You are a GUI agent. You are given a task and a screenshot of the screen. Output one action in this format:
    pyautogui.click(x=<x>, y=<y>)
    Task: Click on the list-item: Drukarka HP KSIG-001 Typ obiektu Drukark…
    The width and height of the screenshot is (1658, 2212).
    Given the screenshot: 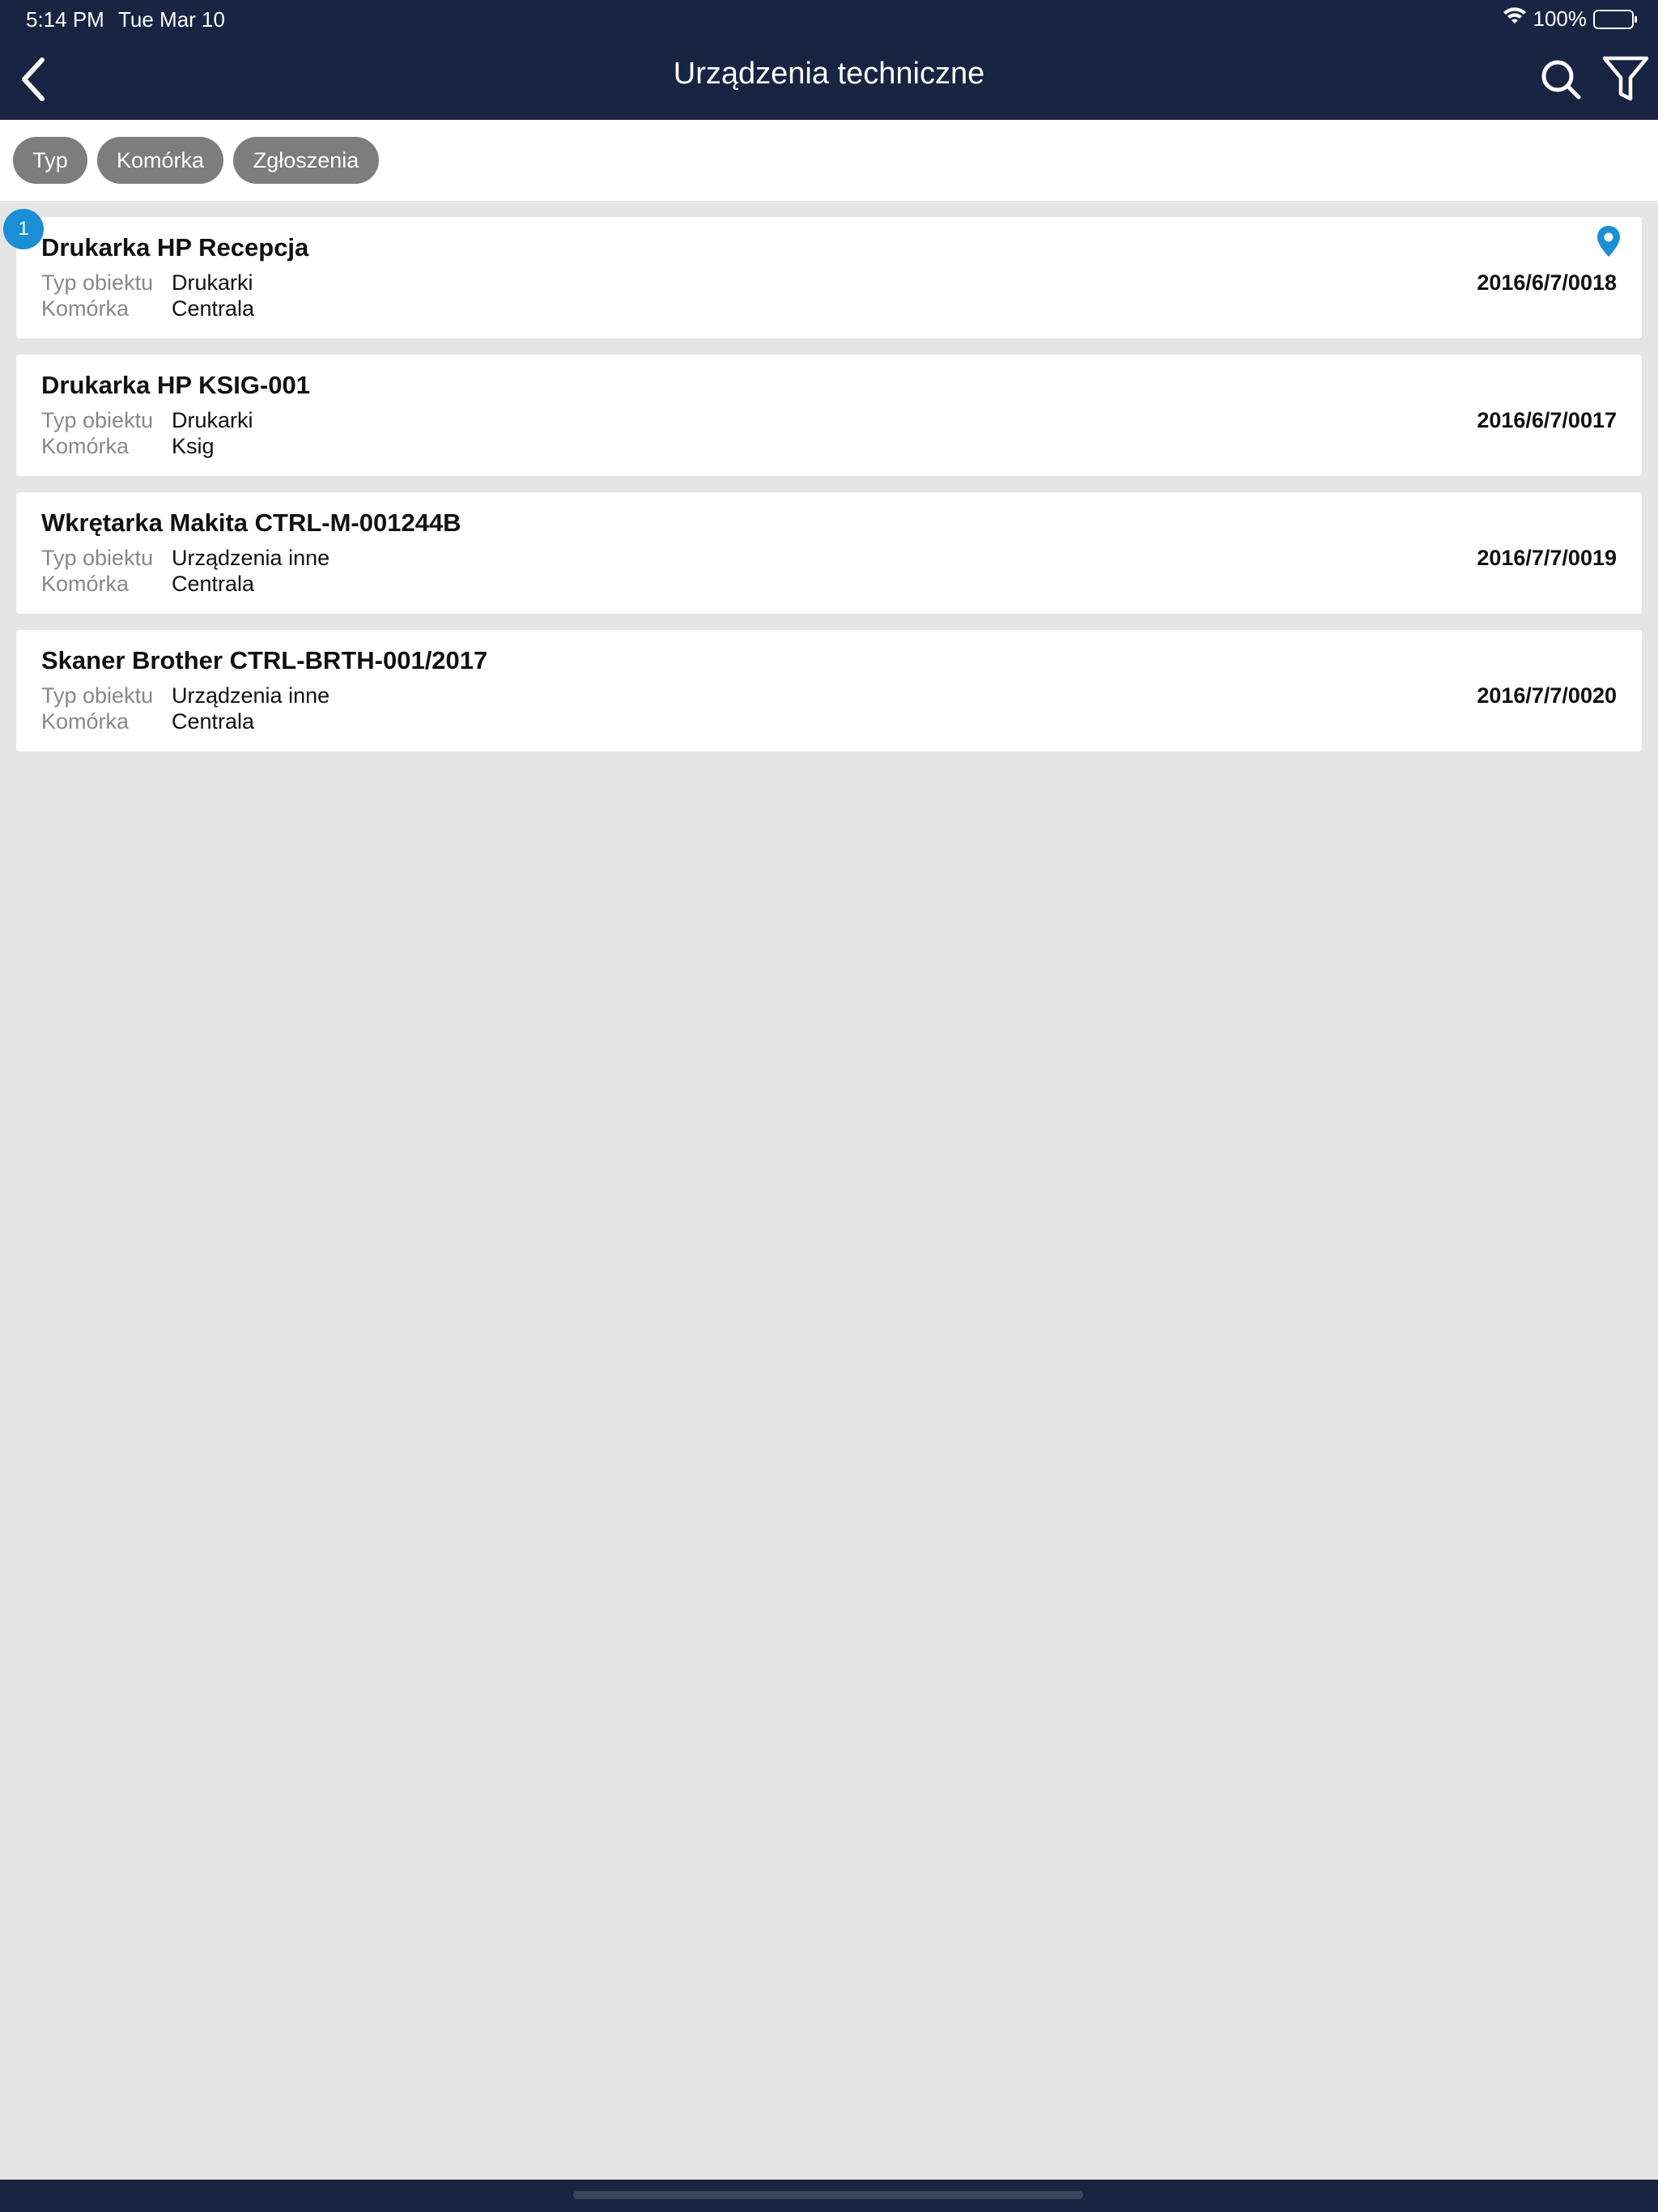 What is the action you would take?
    pyautogui.click(x=829, y=416)
    